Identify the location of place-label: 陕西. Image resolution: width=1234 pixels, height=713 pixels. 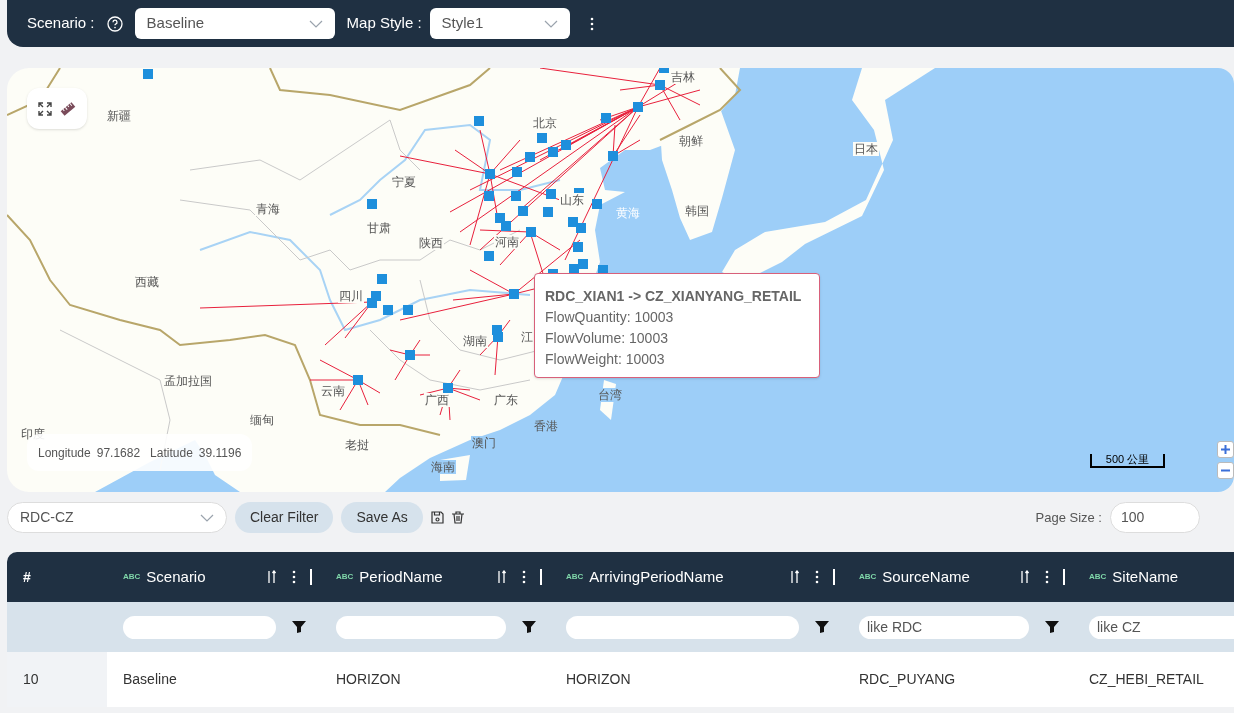
(431, 243).